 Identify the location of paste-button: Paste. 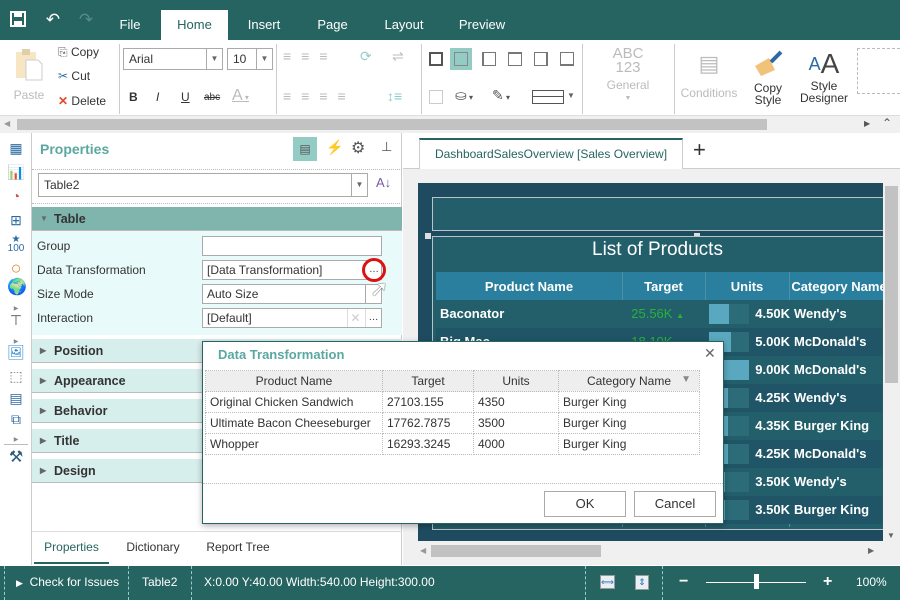
(29, 81).